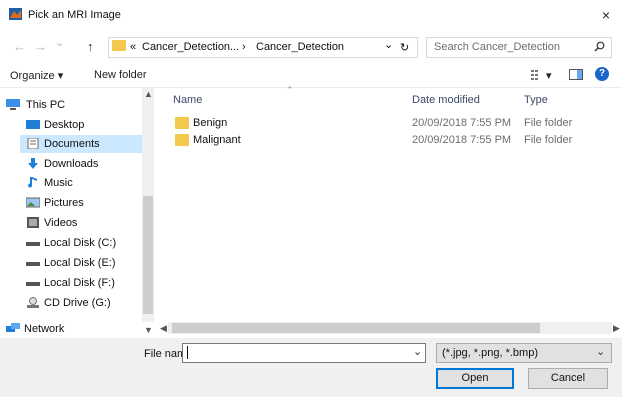 The width and height of the screenshot is (622, 397). What do you see at coordinates (33, 302) in the screenshot?
I see `cd-drive-icon` at bounding box center [33, 302].